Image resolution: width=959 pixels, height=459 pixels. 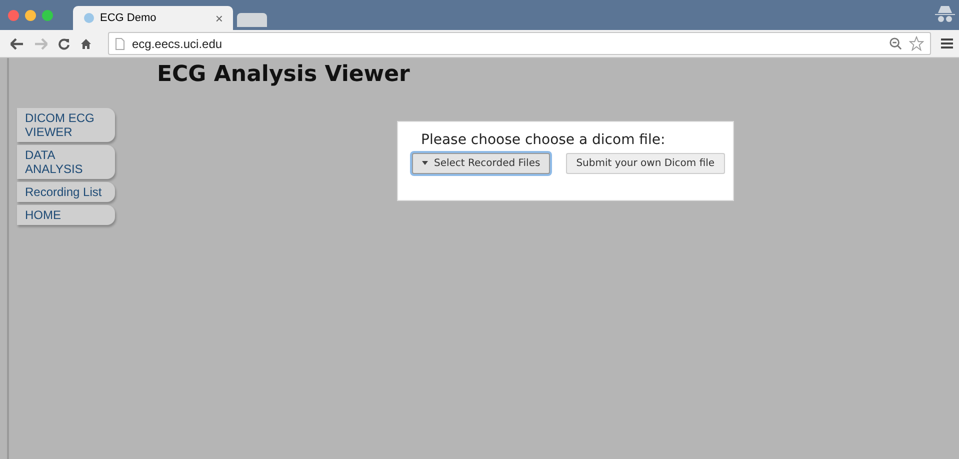 What do you see at coordinates (219, 18) in the screenshot?
I see `close-tab-button: ×` at bounding box center [219, 18].